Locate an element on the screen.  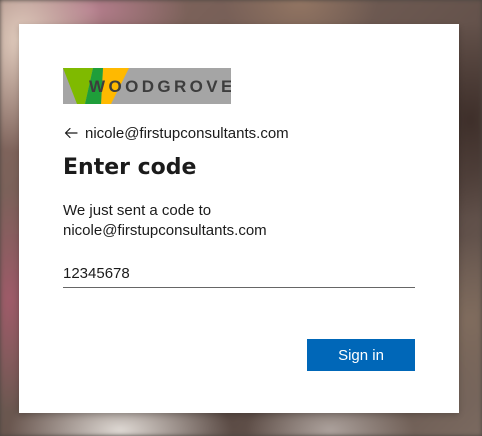
description-line-2: nicole@firstupconsultants.com is located at coordinates (165, 230).